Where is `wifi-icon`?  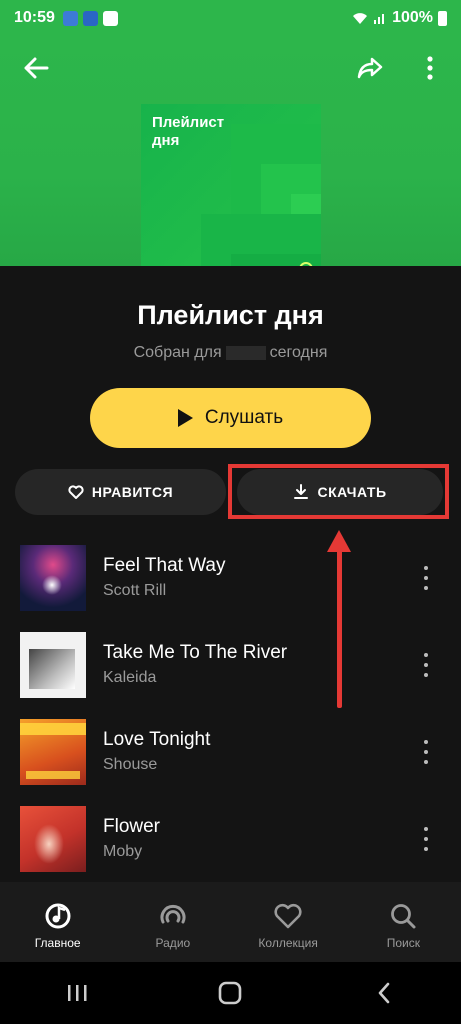
wifi-icon is located at coordinates (360, 18).